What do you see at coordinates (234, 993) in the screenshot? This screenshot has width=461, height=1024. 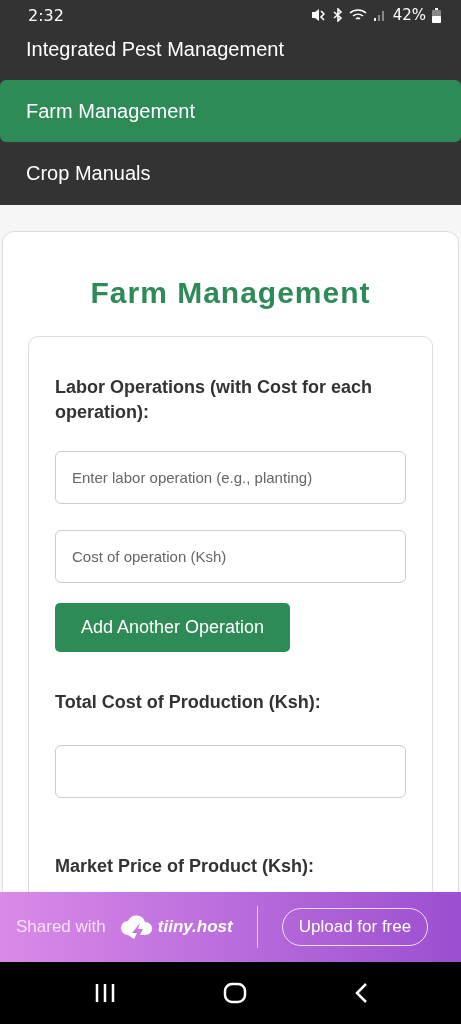 I see `home-icon` at bounding box center [234, 993].